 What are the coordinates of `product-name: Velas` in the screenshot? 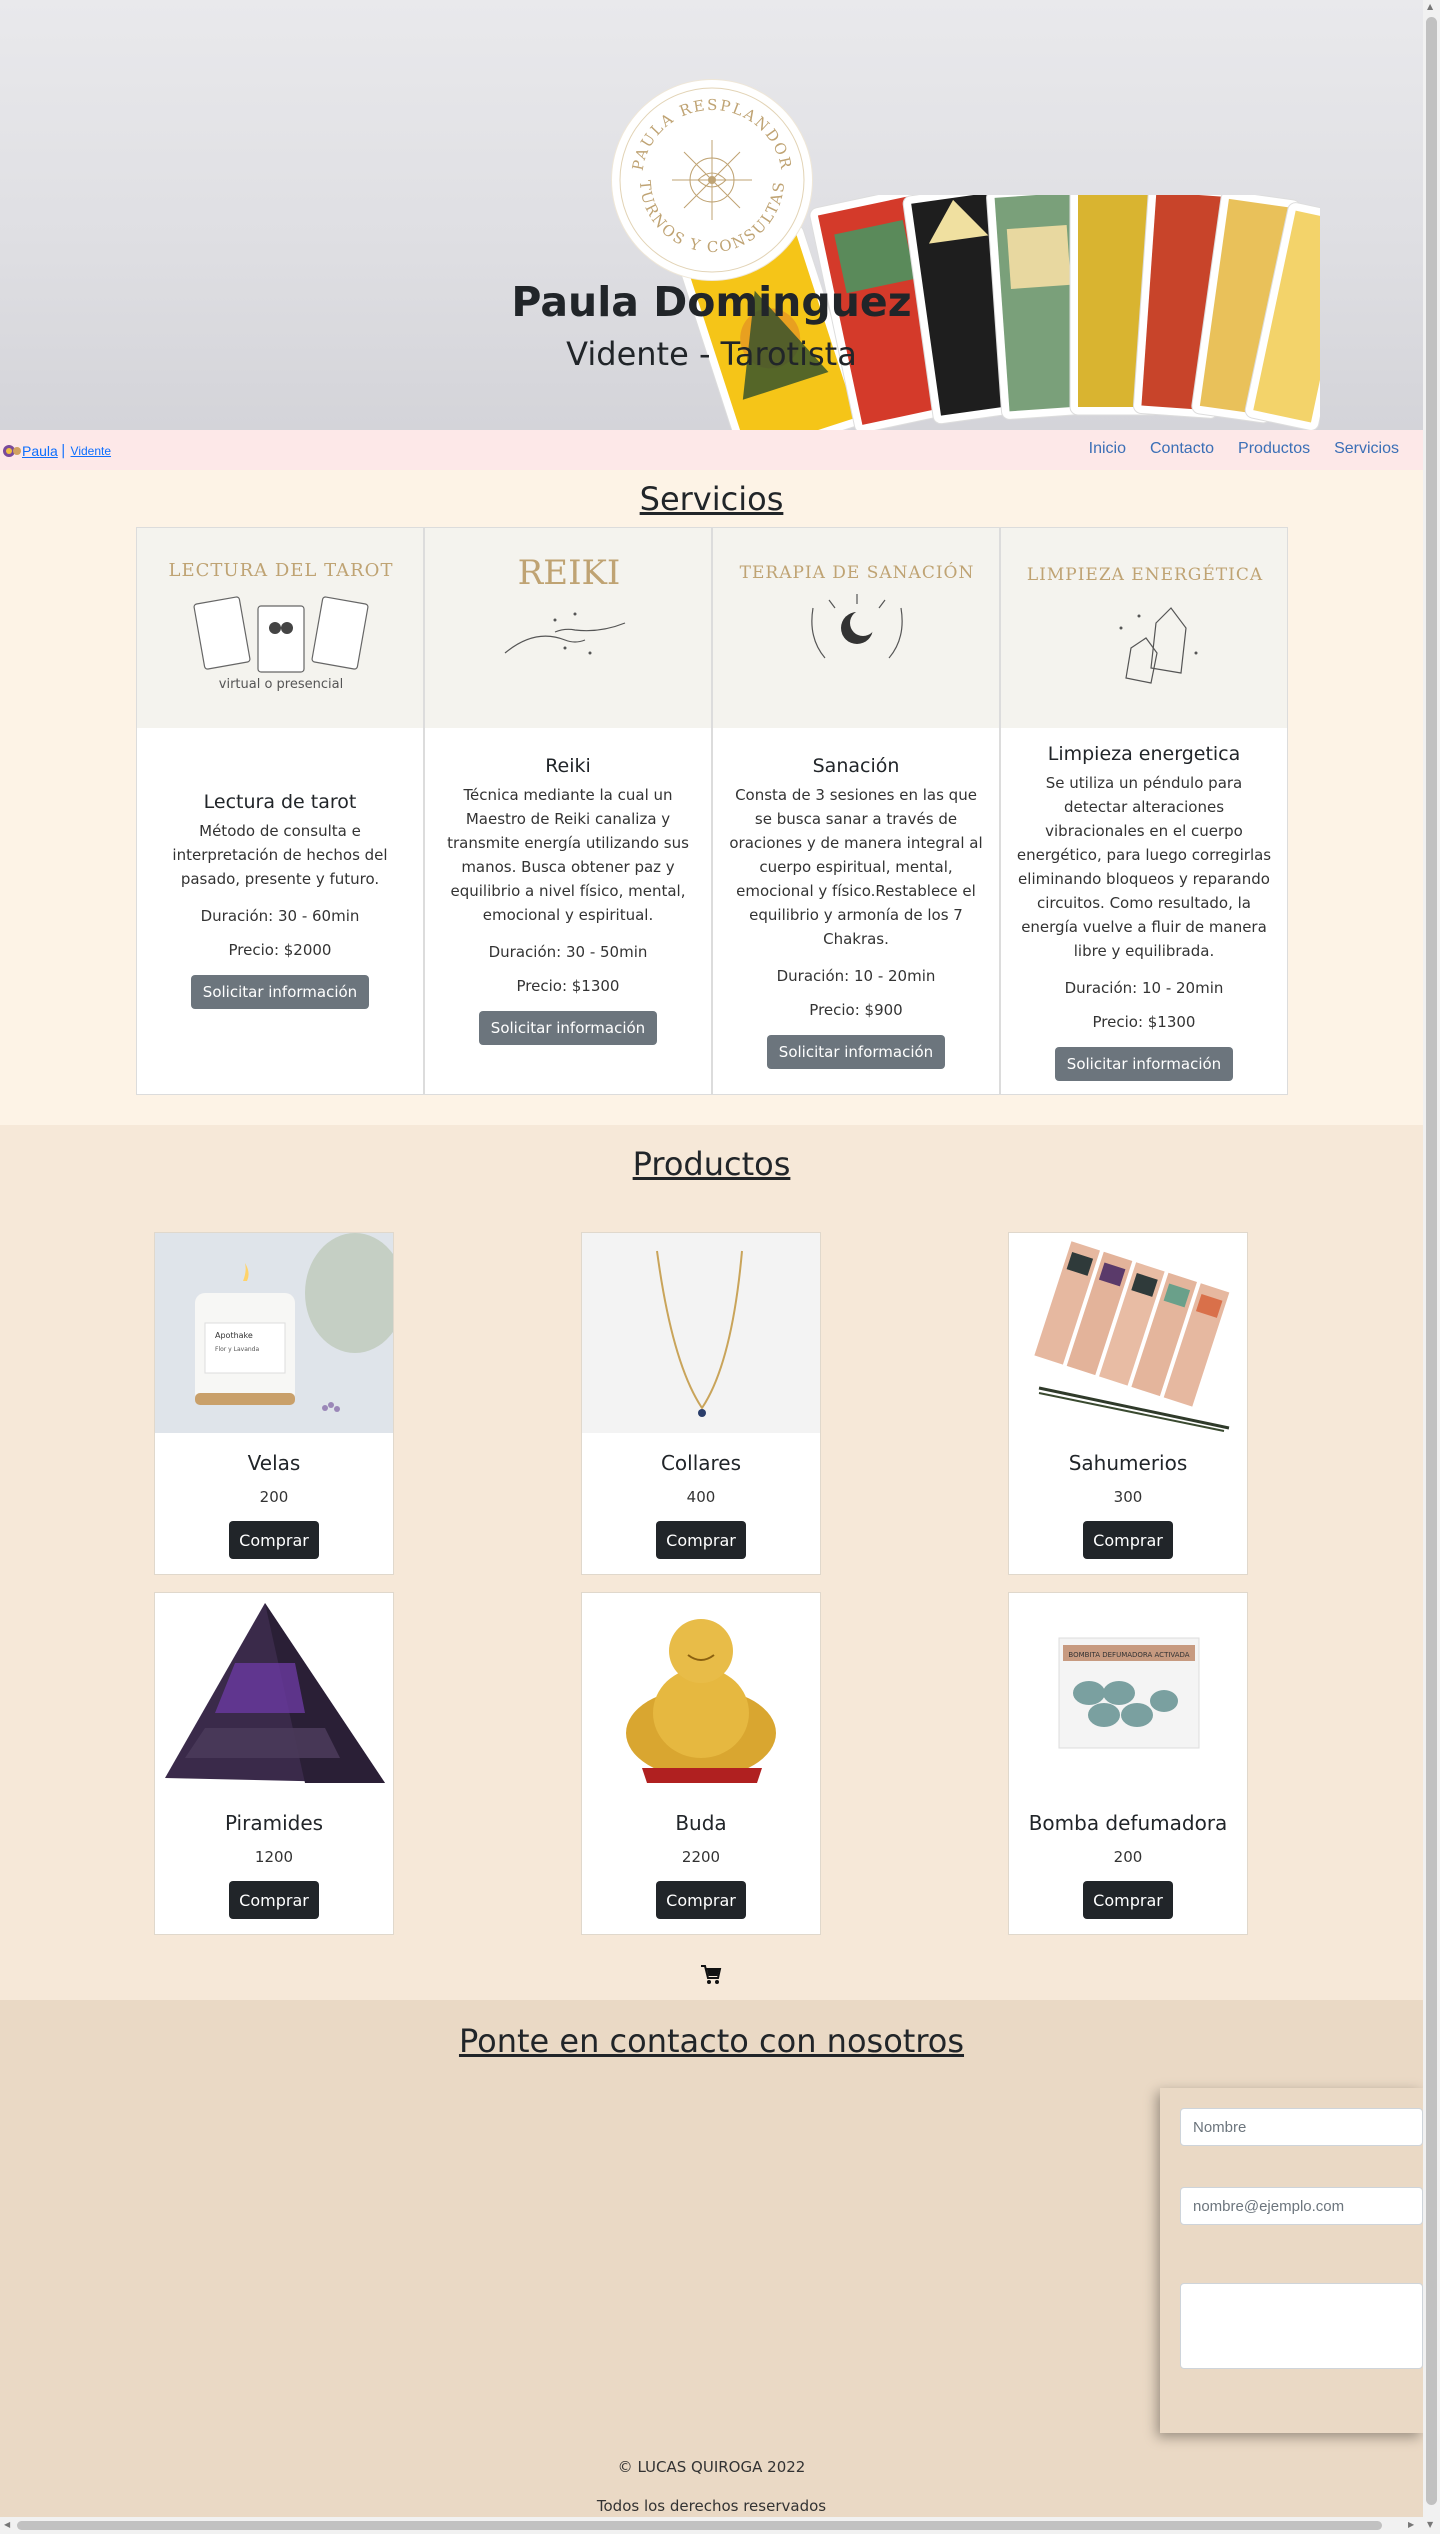 It's located at (274, 1463).